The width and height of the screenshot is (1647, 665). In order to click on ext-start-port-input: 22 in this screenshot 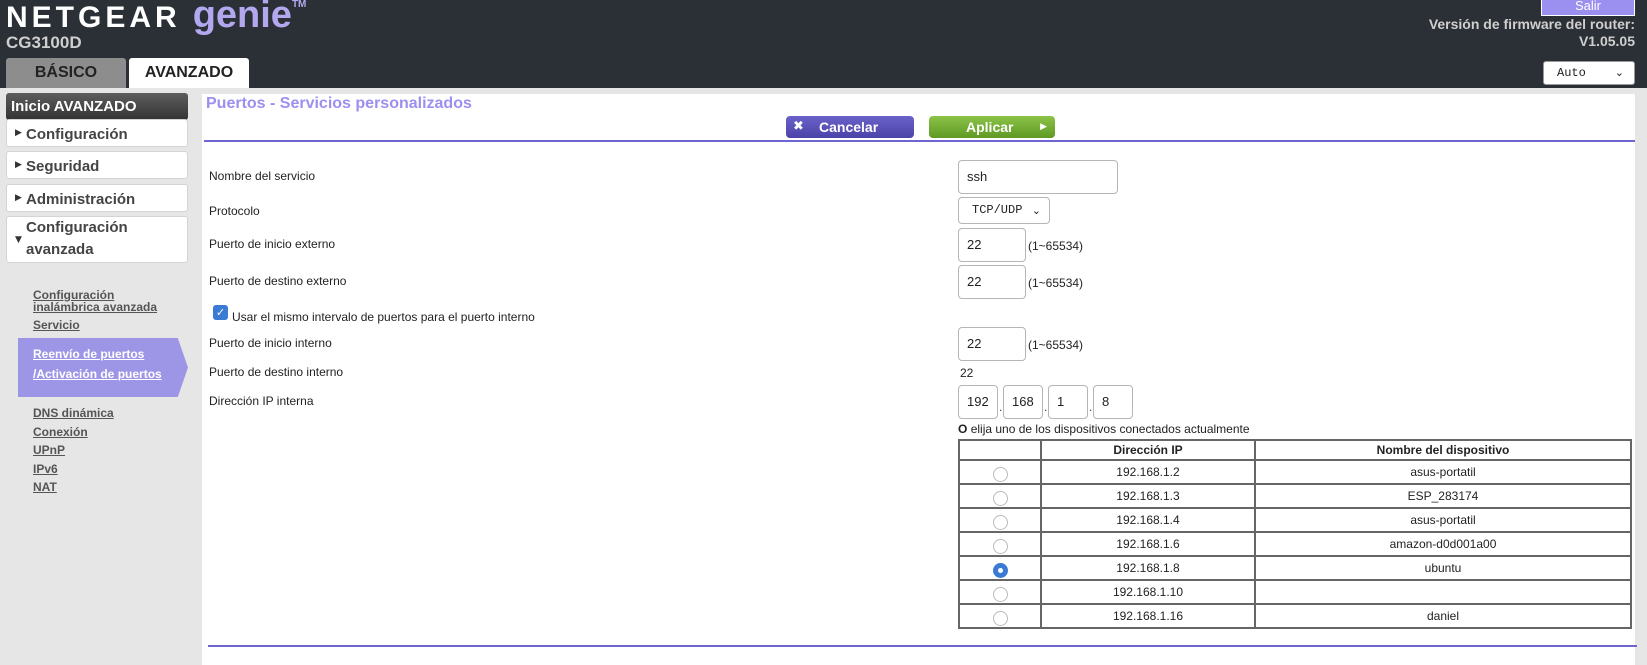, I will do `click(992, 245)`.